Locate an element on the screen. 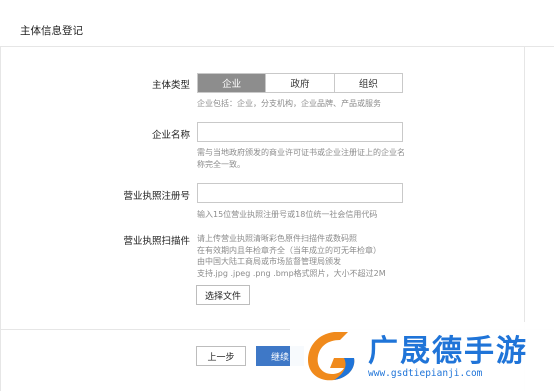 Image resolution: width=554 pixels, height=391 pixels. header-divider is located at coordinates (277, 46).